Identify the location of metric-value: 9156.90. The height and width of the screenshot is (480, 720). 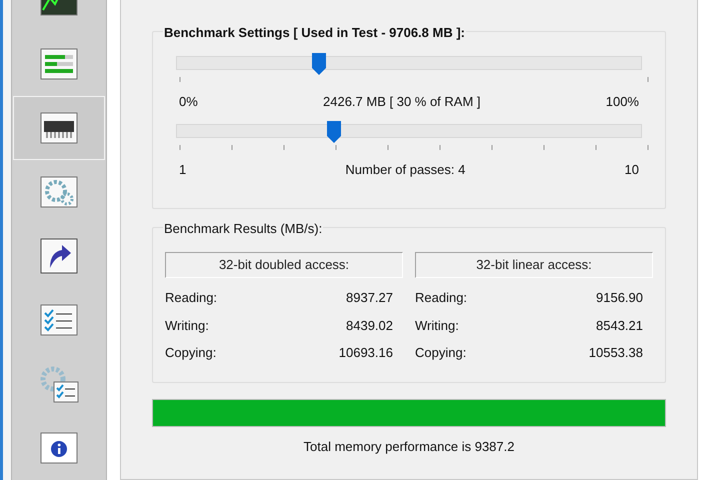
(619, 298).